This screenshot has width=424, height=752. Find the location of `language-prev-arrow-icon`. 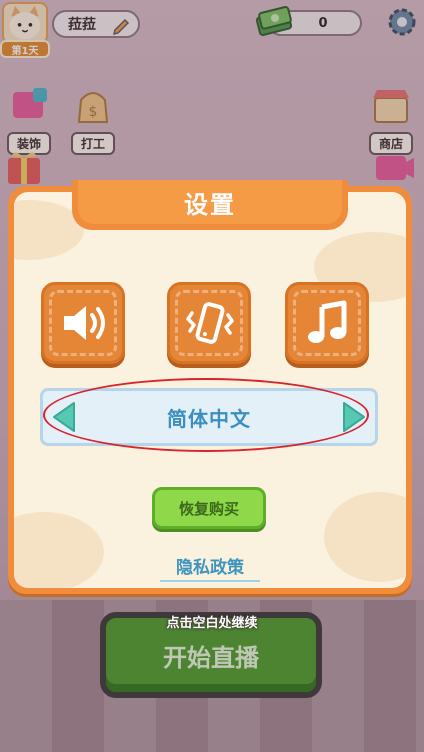

language-prev-arrow-icon is located at coordinates (65, 417).